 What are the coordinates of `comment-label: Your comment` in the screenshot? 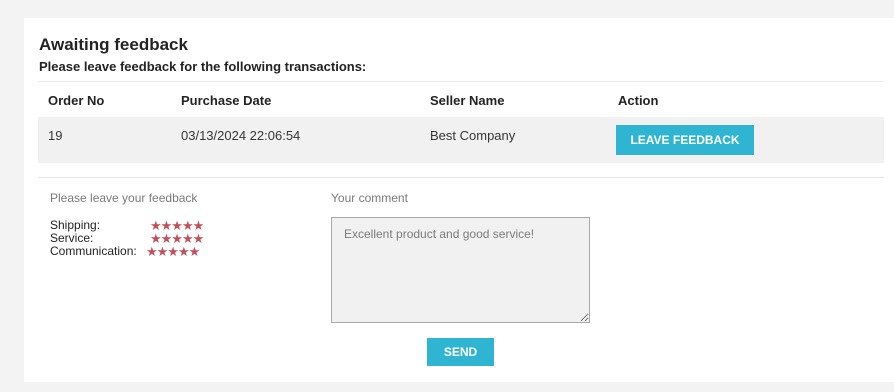 It's located at (369, 198).